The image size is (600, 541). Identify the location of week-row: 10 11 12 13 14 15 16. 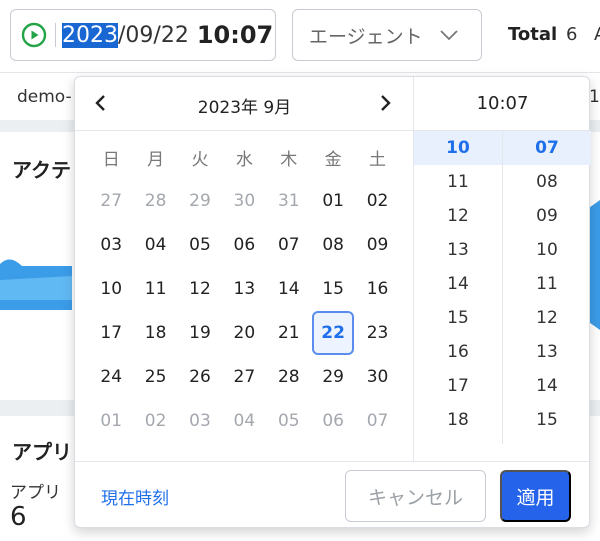
(244, 289).